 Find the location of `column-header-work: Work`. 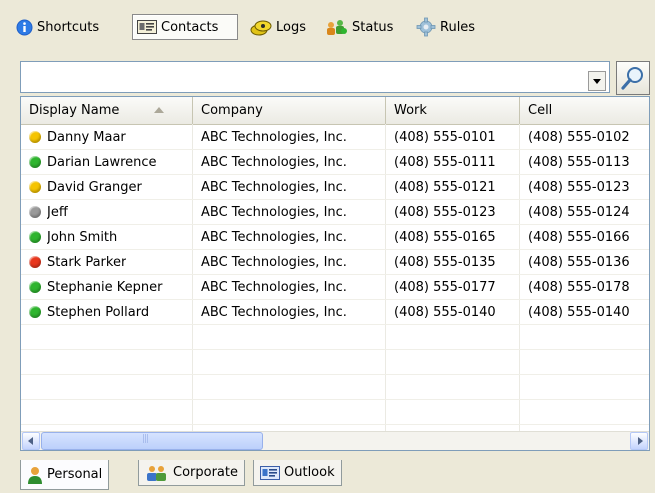

column-header-work: Work is located at coordinates (453, 110).